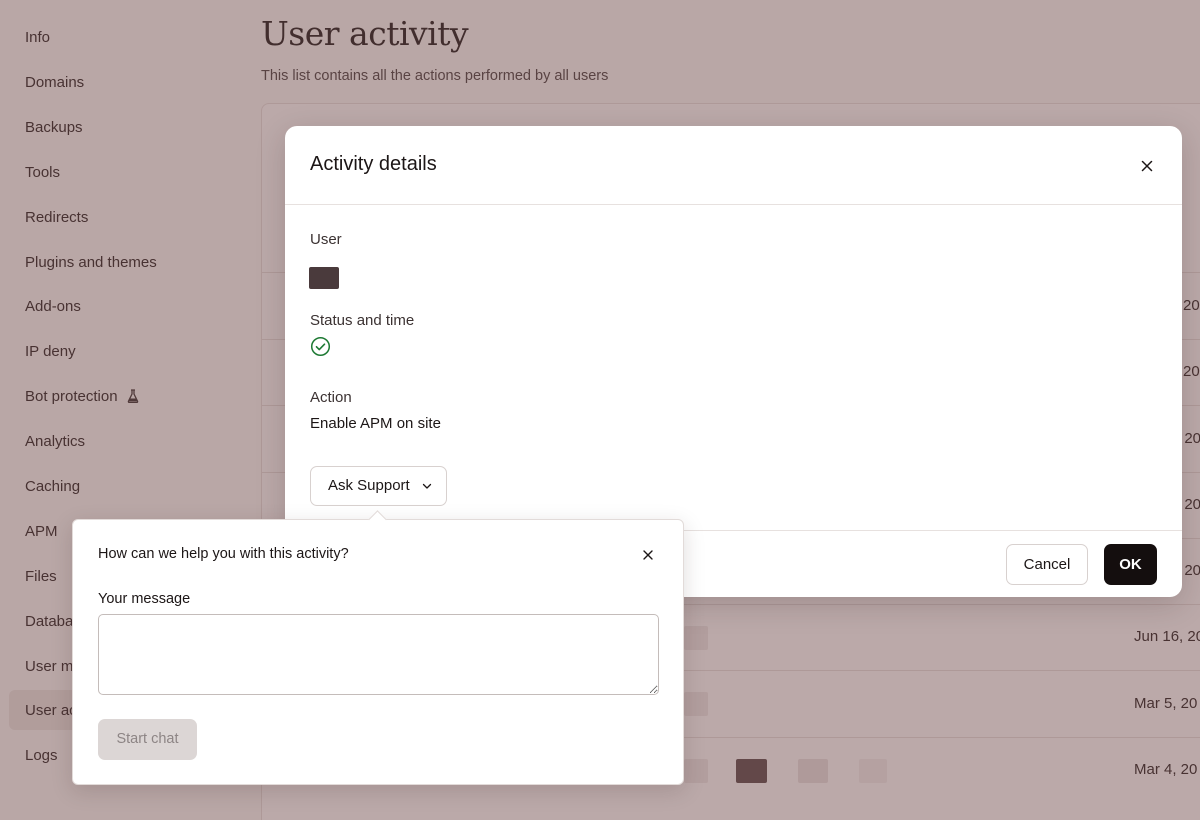 This screenshot has width=1200, height=820. I want to click on avatar, so click(324, 278).